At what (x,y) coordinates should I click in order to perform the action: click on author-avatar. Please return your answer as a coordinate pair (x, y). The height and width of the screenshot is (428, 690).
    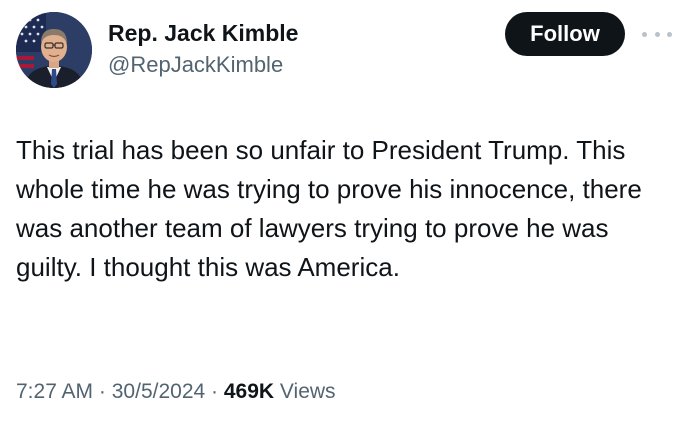
    Looking at the image, I should click on (54, 50).